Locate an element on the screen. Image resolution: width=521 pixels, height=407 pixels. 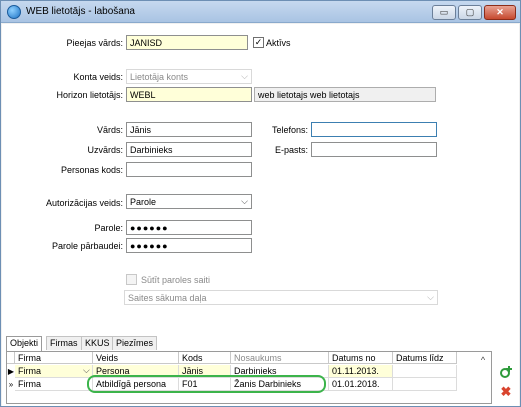
email-input is located at coordinates (374, 149).